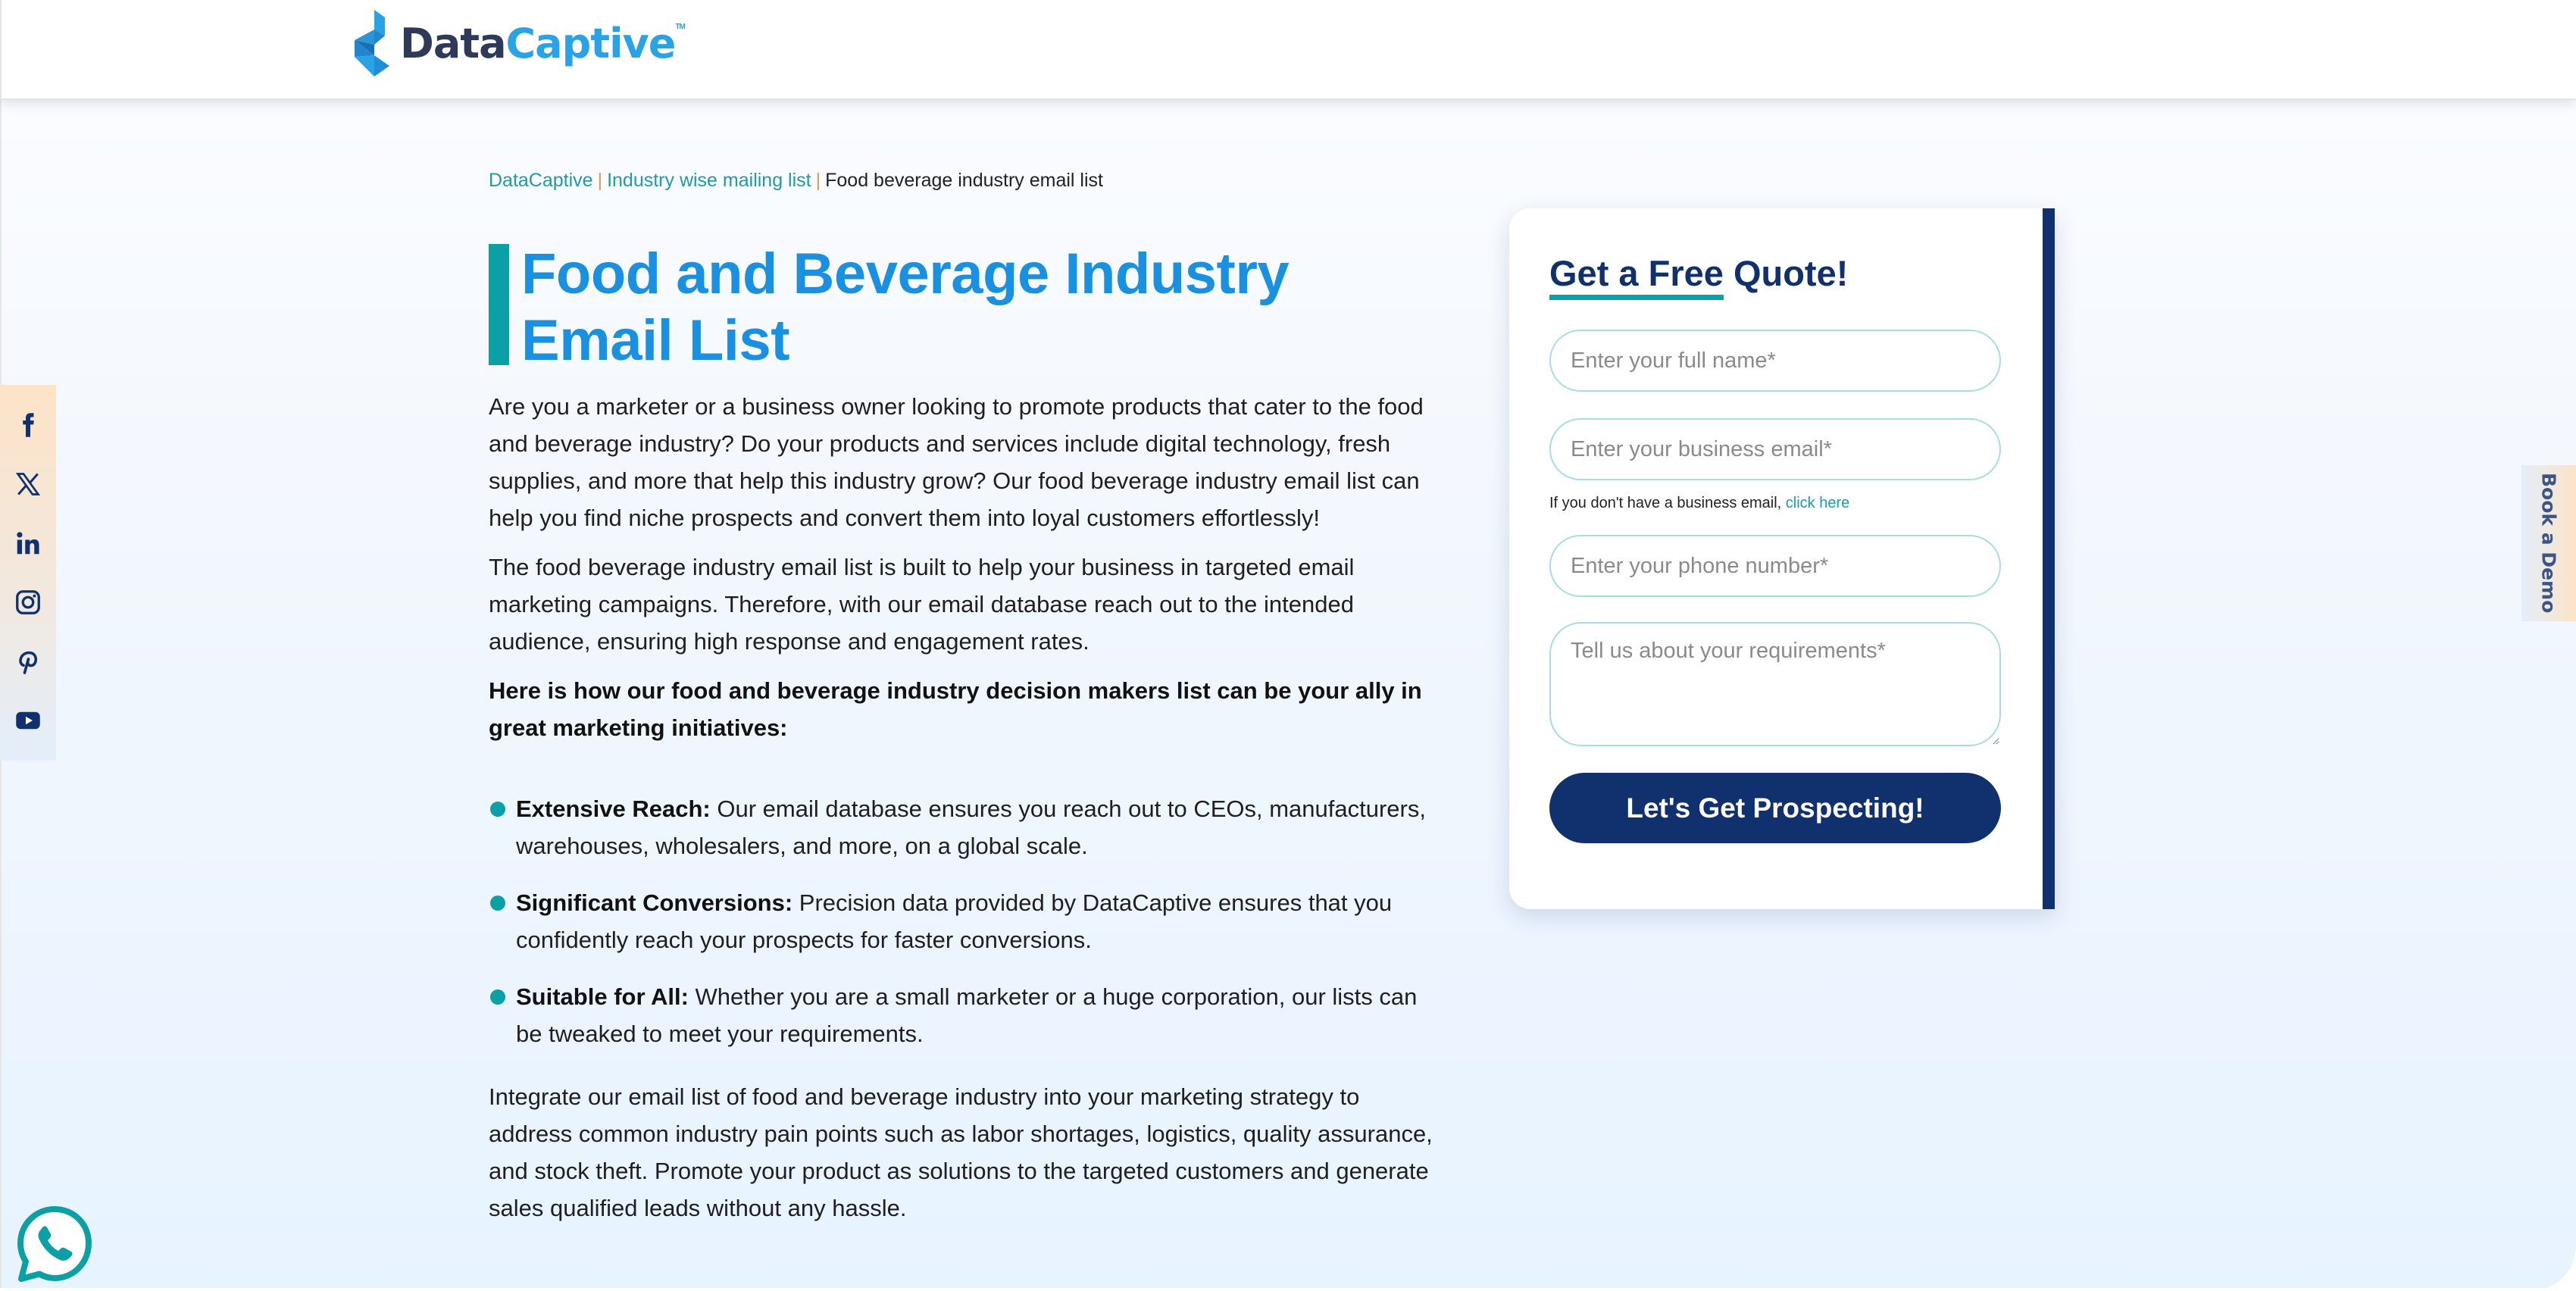 This screenshot has height=1291, width=2576. What do you see at coordinates (1775, 449) in the screenshot?
I see `business-email-input` at bounding box center [1775, 449].